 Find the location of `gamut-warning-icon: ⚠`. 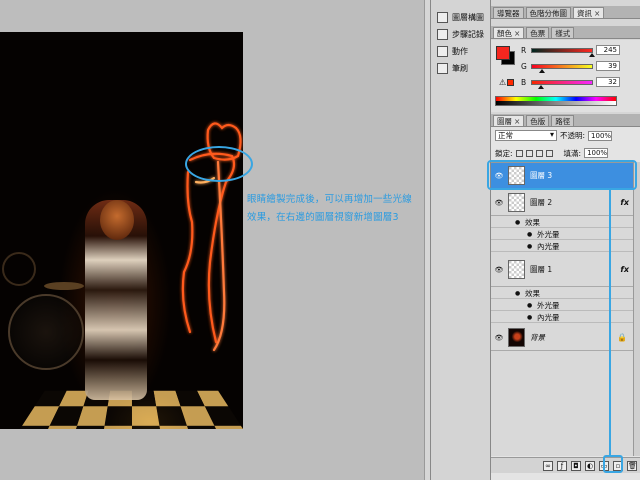

gamut-warning-icon: ⚠ is located at coordinates (502, 82).